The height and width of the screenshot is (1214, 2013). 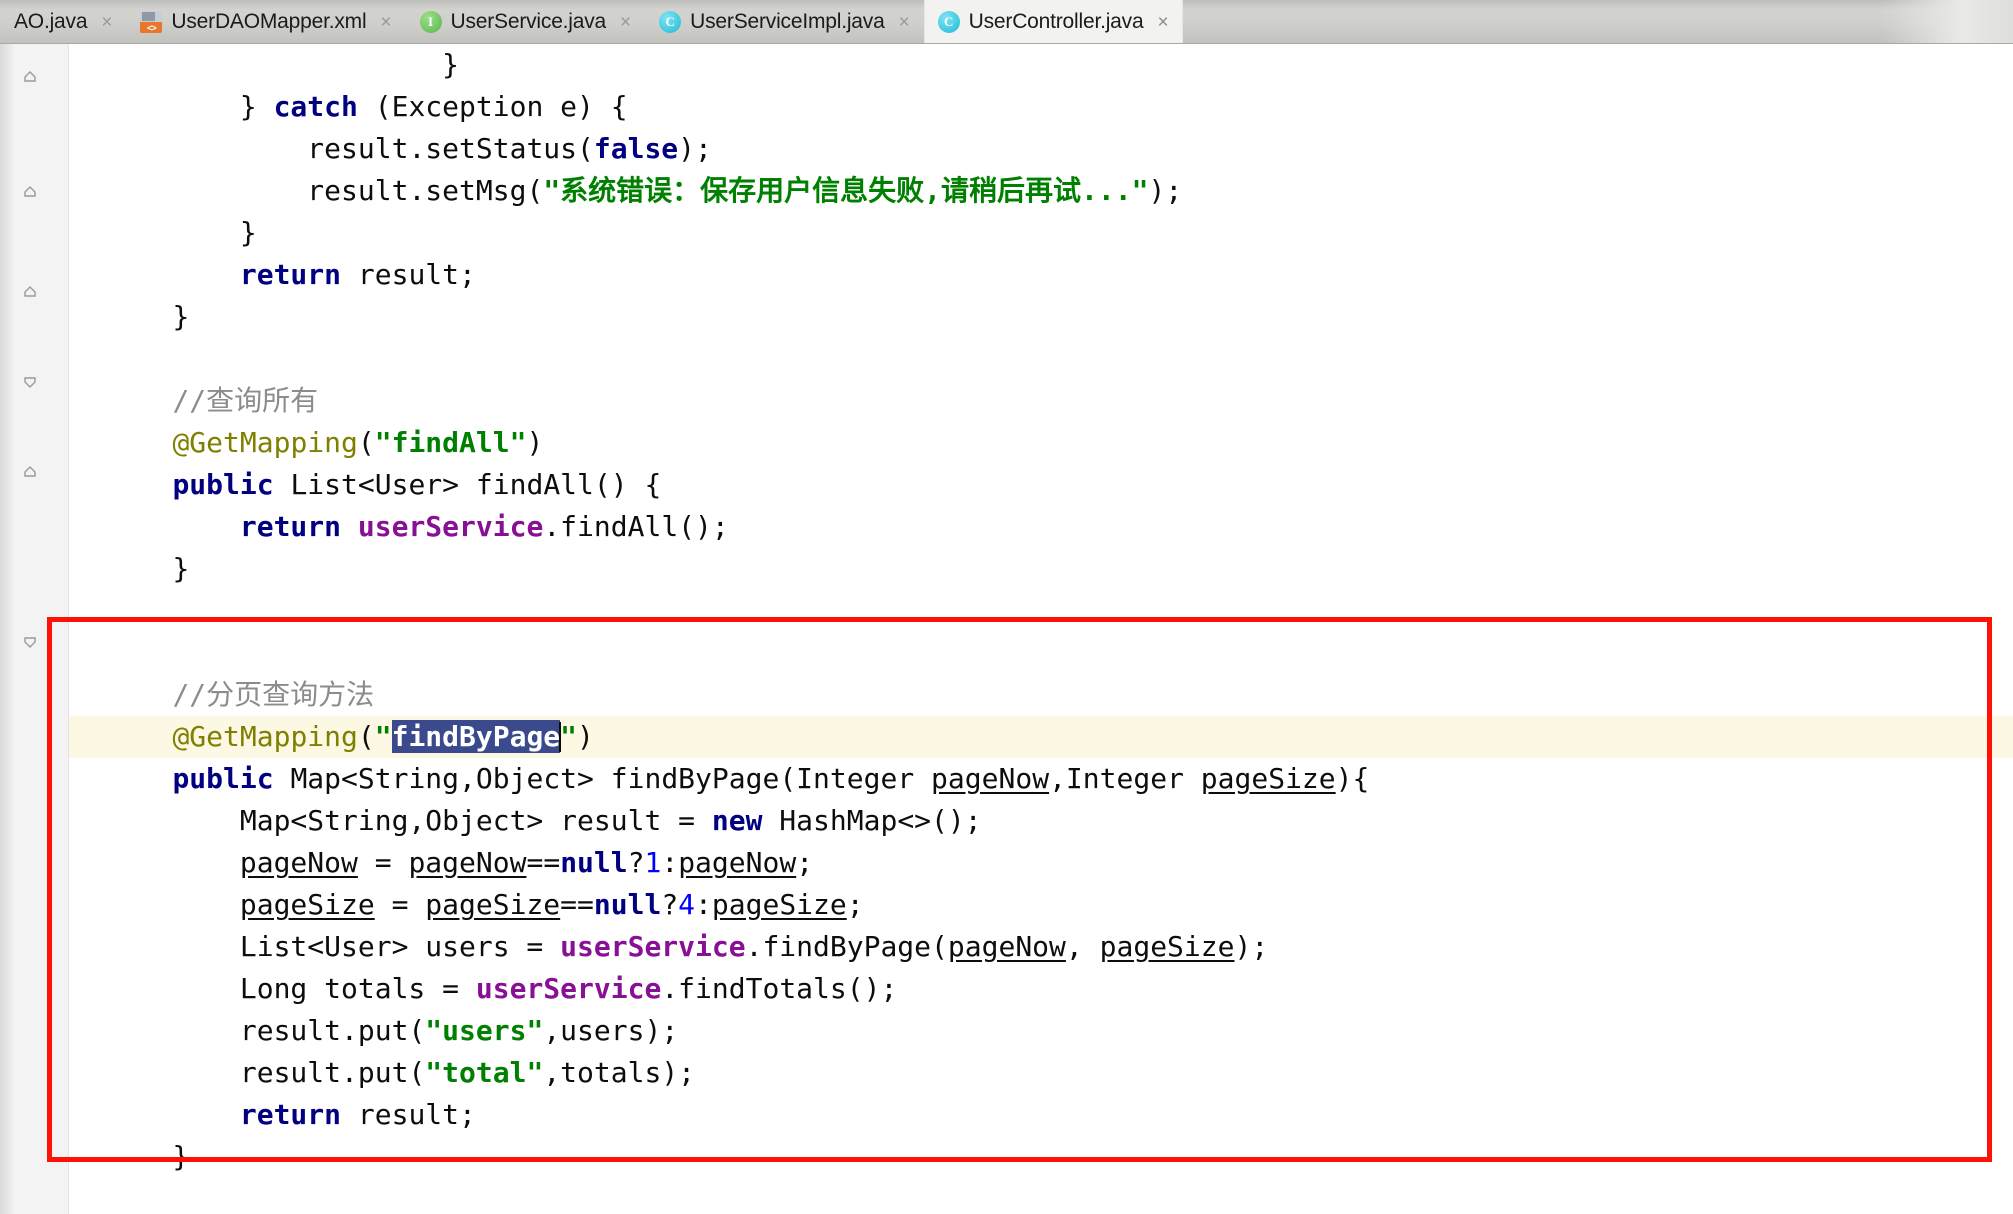 I want to click on code-token: pageSize, so click(x=779, y=904).